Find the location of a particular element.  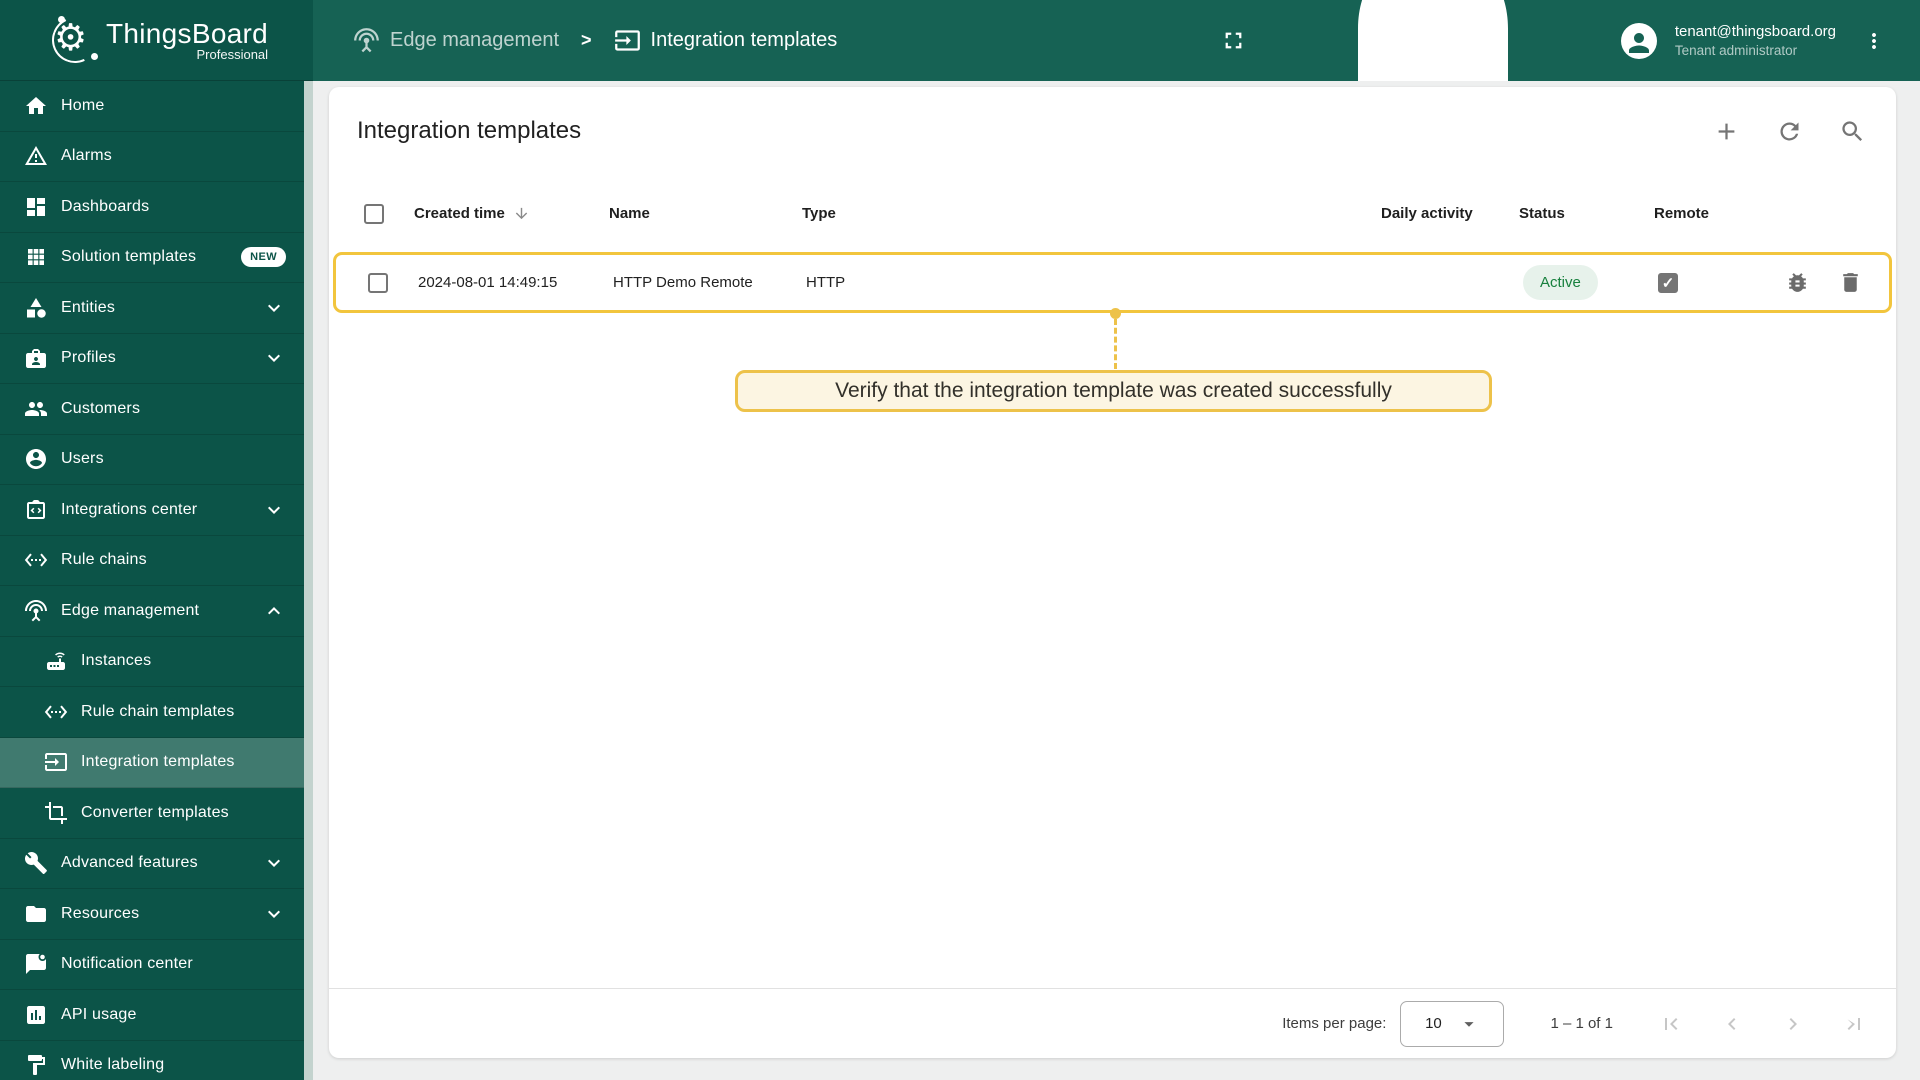

sidebar-item-notification-center: Notification center is located at coordinates (152, 965).